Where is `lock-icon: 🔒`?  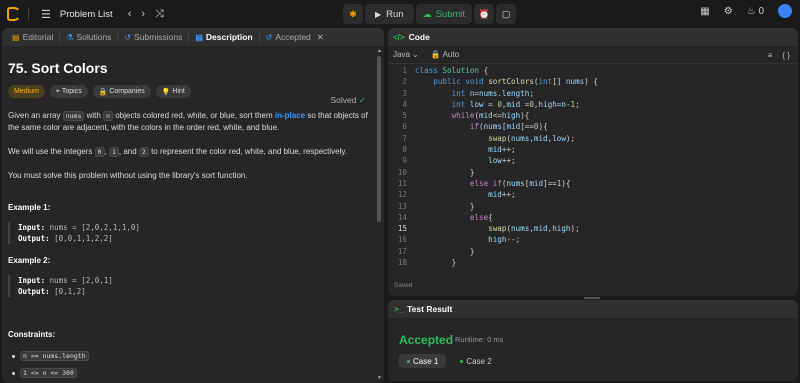
lock-icon: 🔒 is located at coordinates (435, 54).